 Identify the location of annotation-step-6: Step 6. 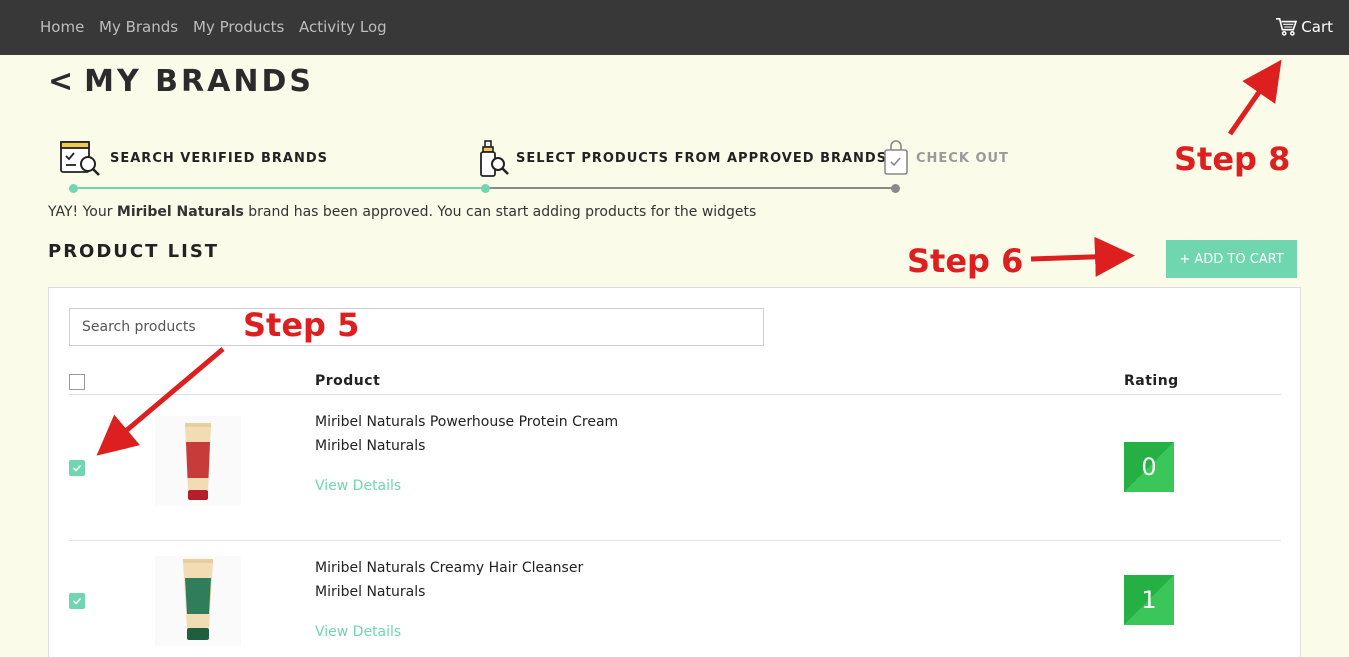
(965, 261).